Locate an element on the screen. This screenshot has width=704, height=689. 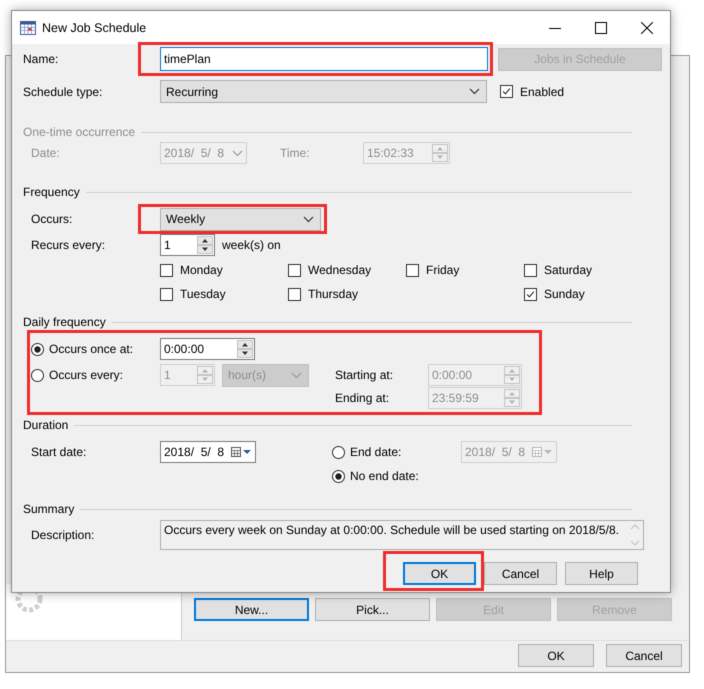
date-field: 2018/ 5/ 8 is located at coordinates (208, 452).